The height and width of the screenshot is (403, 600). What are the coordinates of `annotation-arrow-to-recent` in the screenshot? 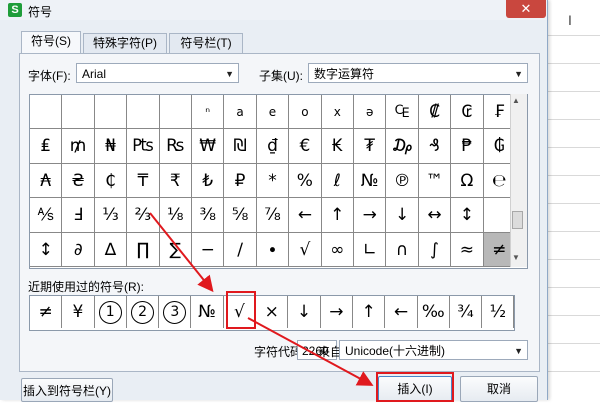 It's located at (181, 252).